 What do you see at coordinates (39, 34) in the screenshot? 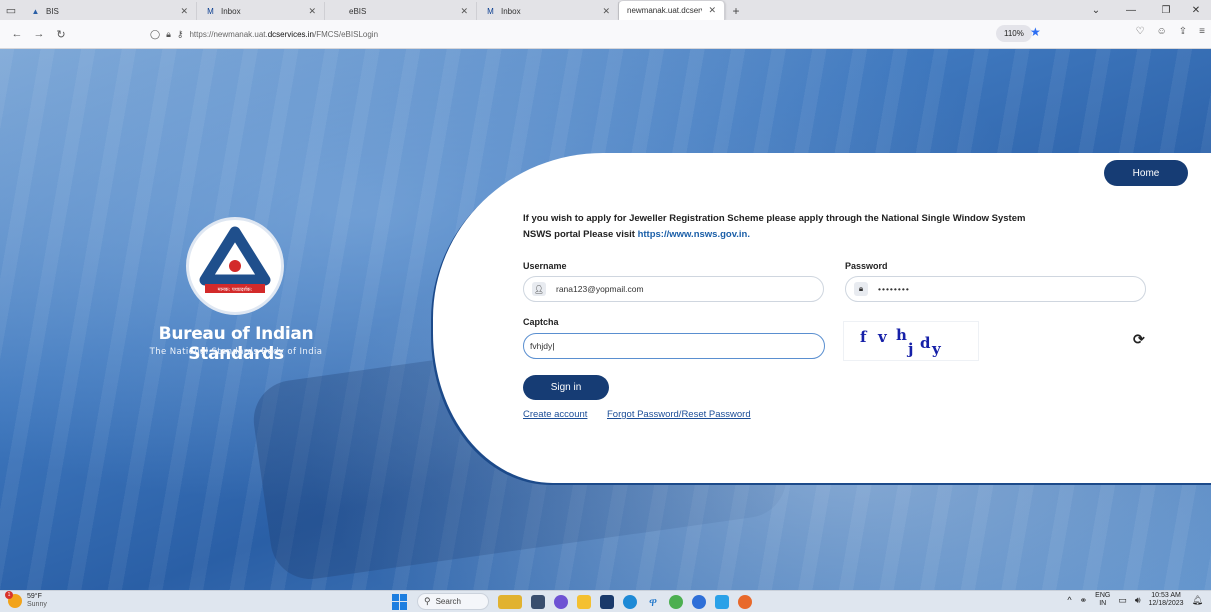
I see `forward-arrow-icon: →` at bounding box center [39, 34].